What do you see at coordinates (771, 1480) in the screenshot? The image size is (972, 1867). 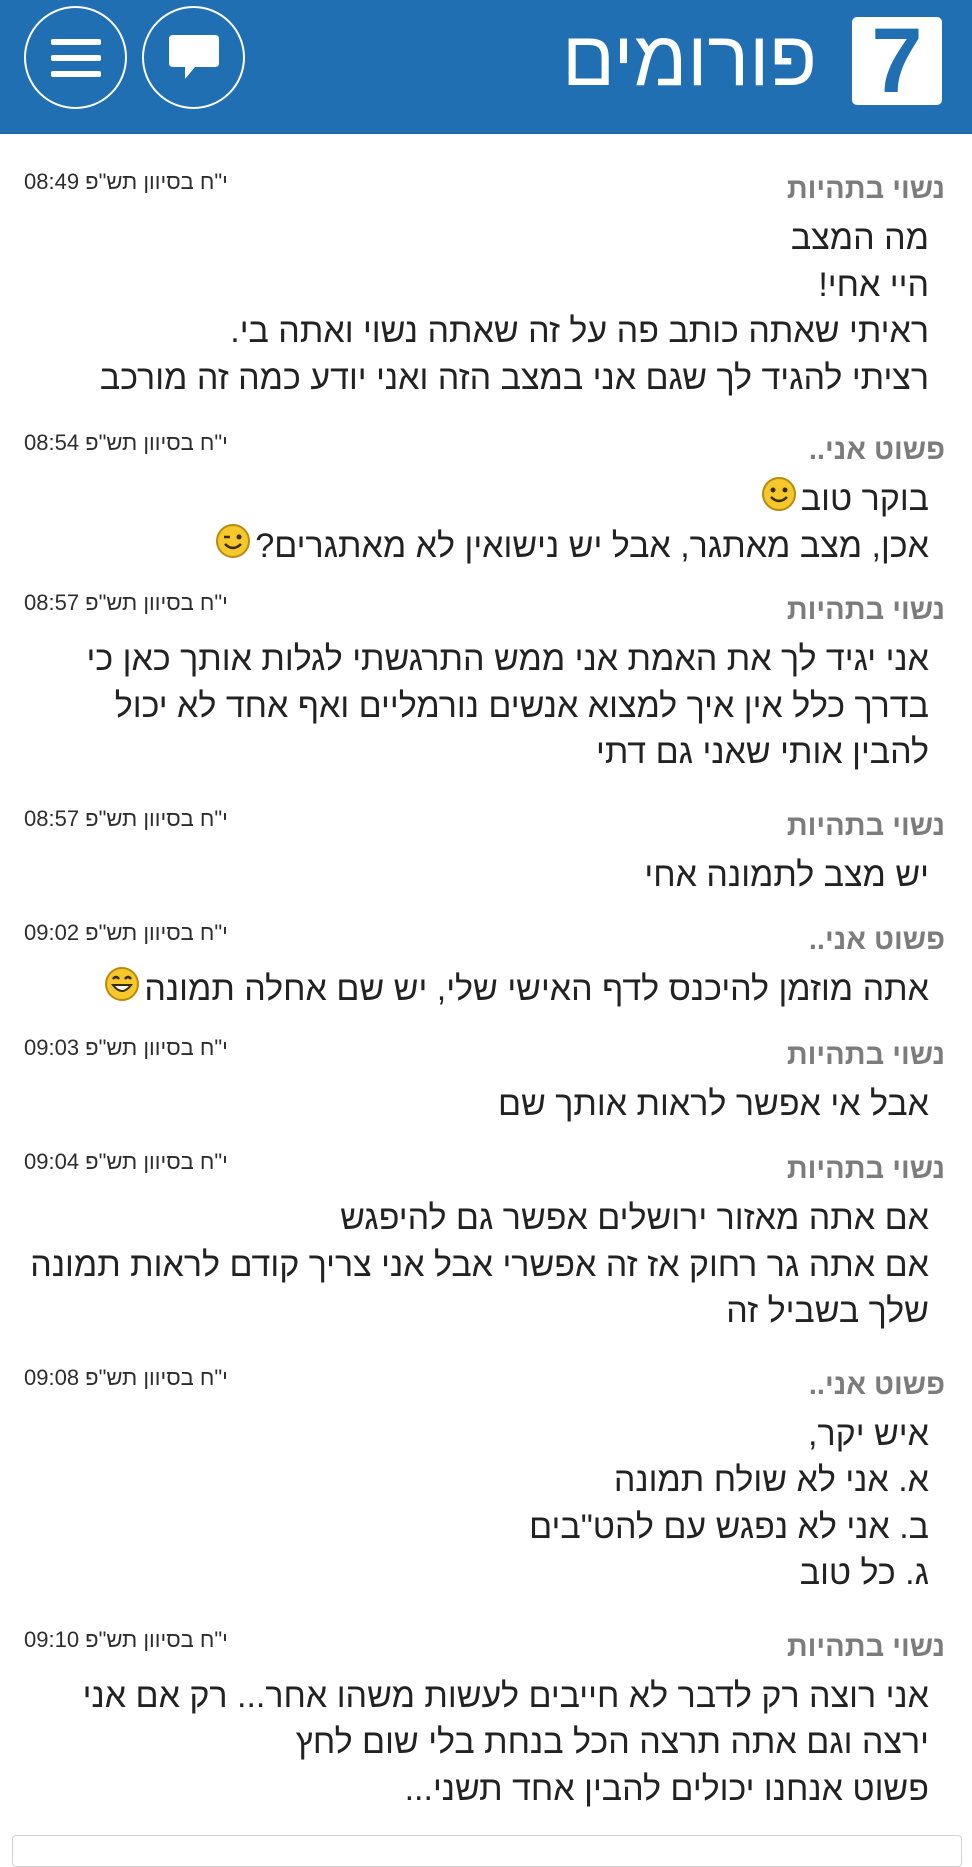 I see `post-line: א. אני לא שולח תמונה` at bounding box center [771, 1480].